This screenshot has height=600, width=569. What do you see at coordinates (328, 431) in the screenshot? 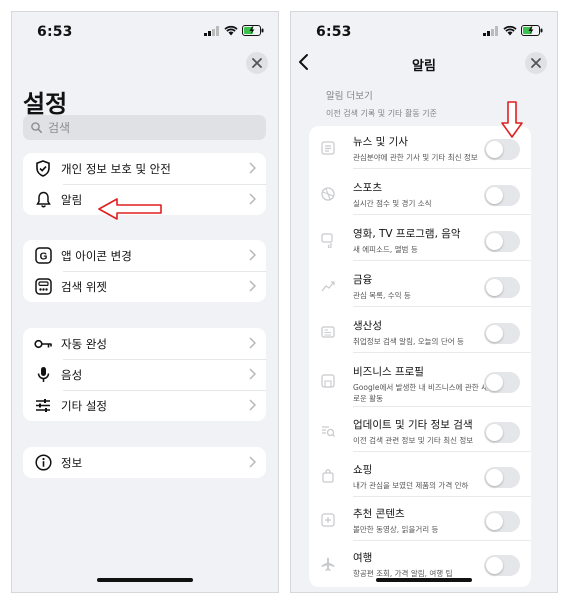
I see `search-update-icon` at bounding box center [328, 431].